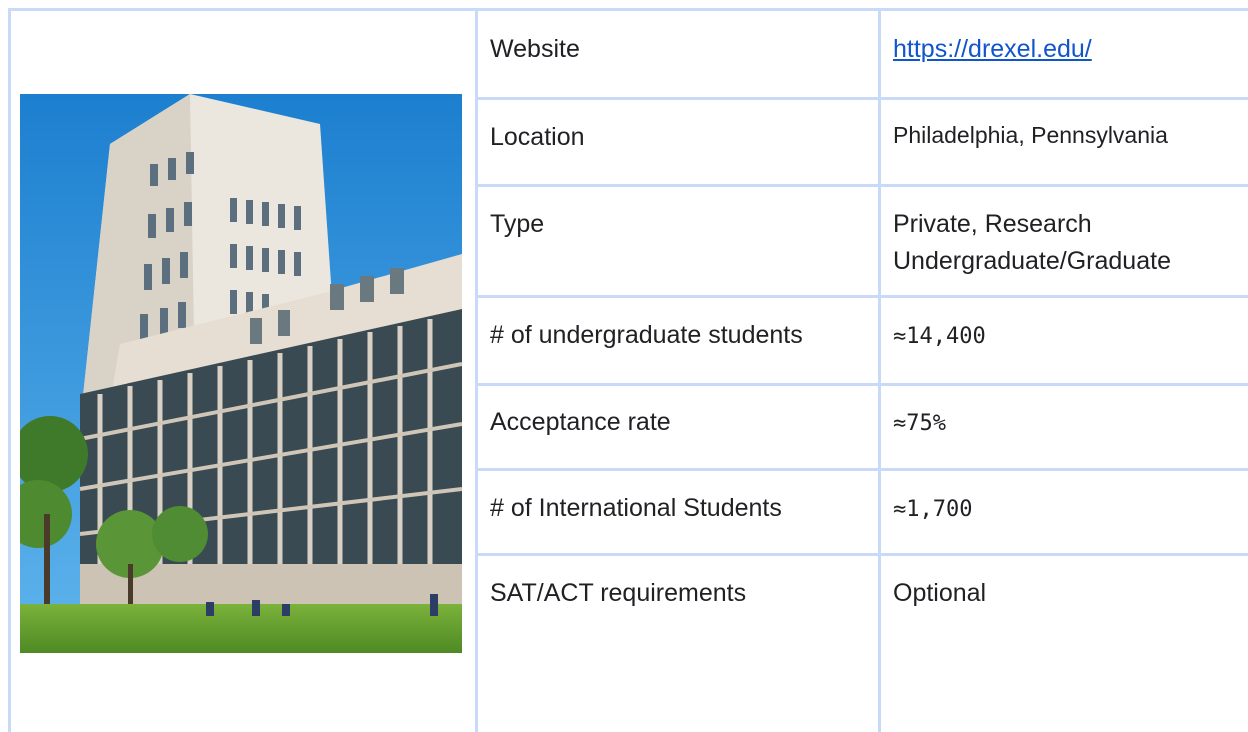 Image resolution: width=1248 pixels, height=732 pixels. I want to click on location-value: Philadelphia, Pennsylvania, so click(1030, 135).